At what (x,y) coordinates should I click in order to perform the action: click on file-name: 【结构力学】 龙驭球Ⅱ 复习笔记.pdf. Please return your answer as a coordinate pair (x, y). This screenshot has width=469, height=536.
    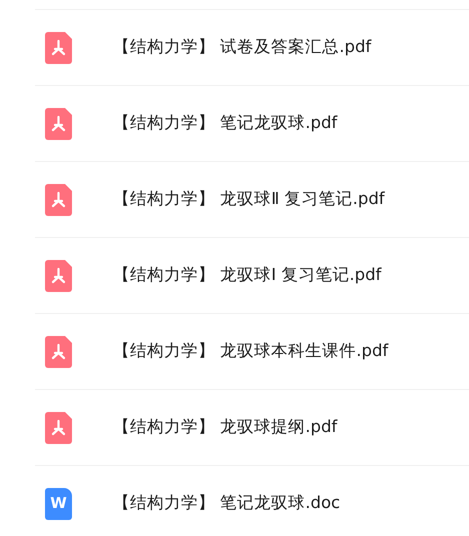
    Looking at the image, I should click on (249, 199).